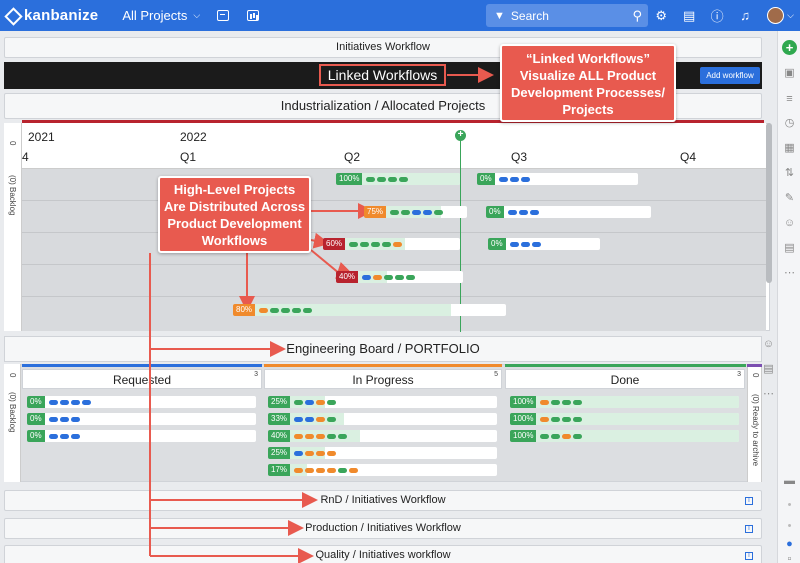 This screenshot has width=800, height=563. Describe the element at coordinates (754, 423) in the screenshot. I see `archive-column: 0 (0) Ready to archive` at that location.